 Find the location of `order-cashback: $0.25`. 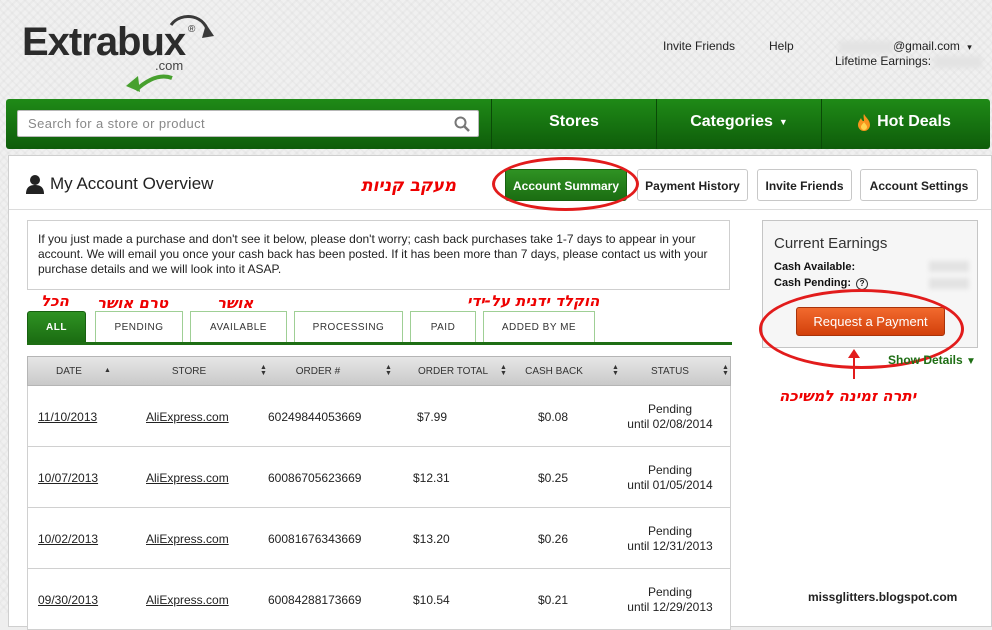

order-cashback: $0.25 is located at coordinates (553, 478).